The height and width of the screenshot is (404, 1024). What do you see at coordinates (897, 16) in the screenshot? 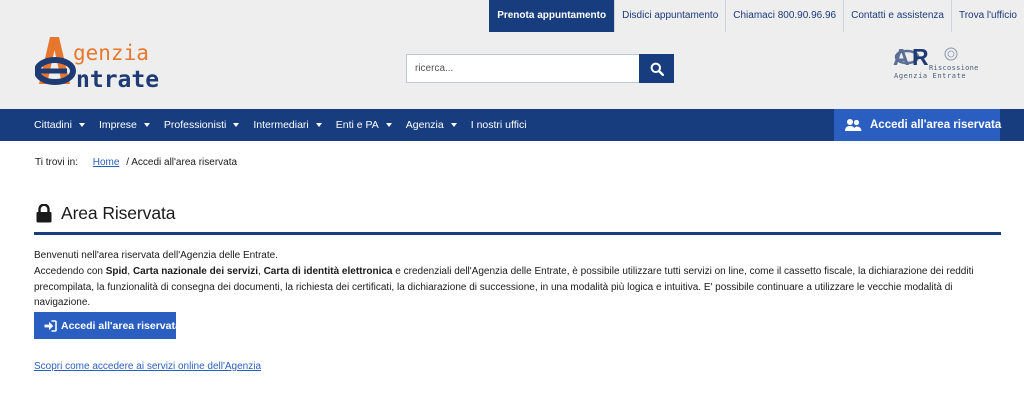
I see `topbar-contatti-link: Contatti e assistenza` at bounding box center [897, 16].